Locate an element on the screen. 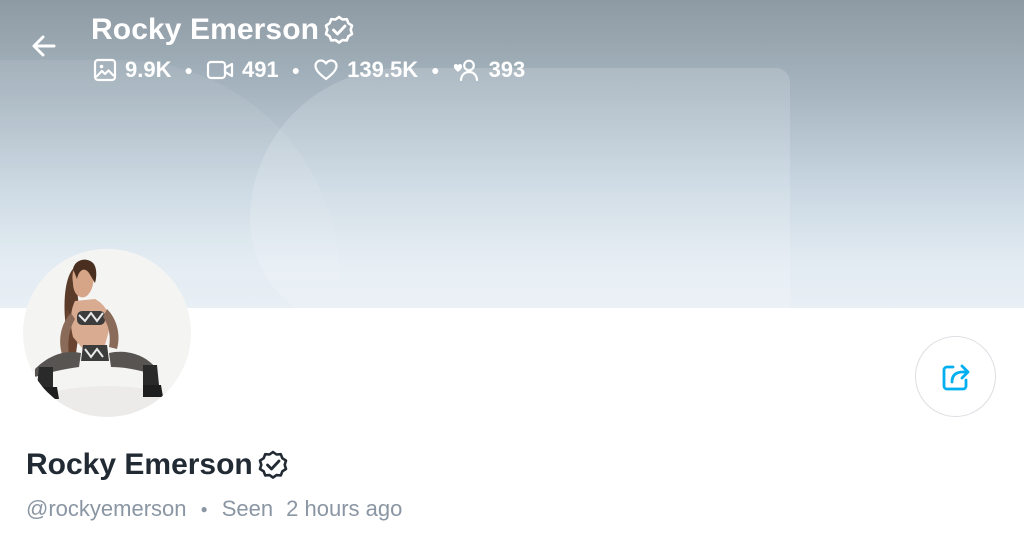 The width and height of the screenshot is (1024, 544). header-name: Rocky Emerson is located at coordinates (205, 29).